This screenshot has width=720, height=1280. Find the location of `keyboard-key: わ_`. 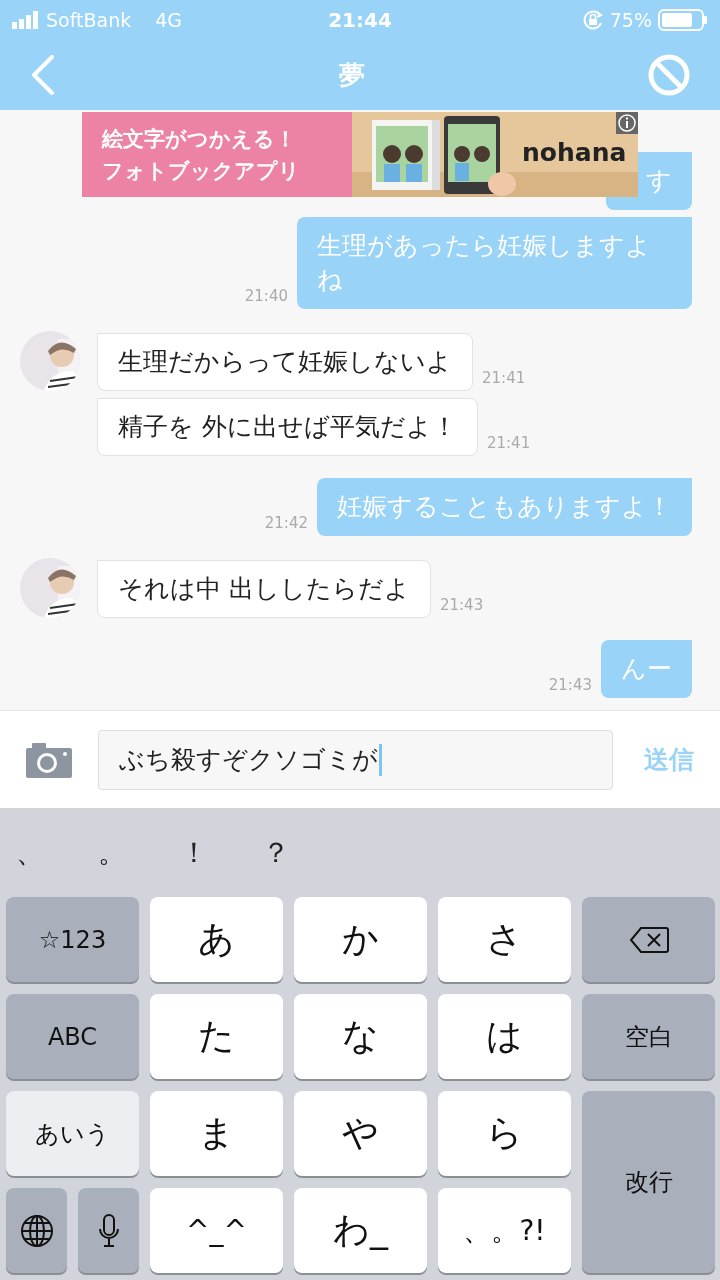

keyboard-key: わ_ is located at coordinates (360, 1230).